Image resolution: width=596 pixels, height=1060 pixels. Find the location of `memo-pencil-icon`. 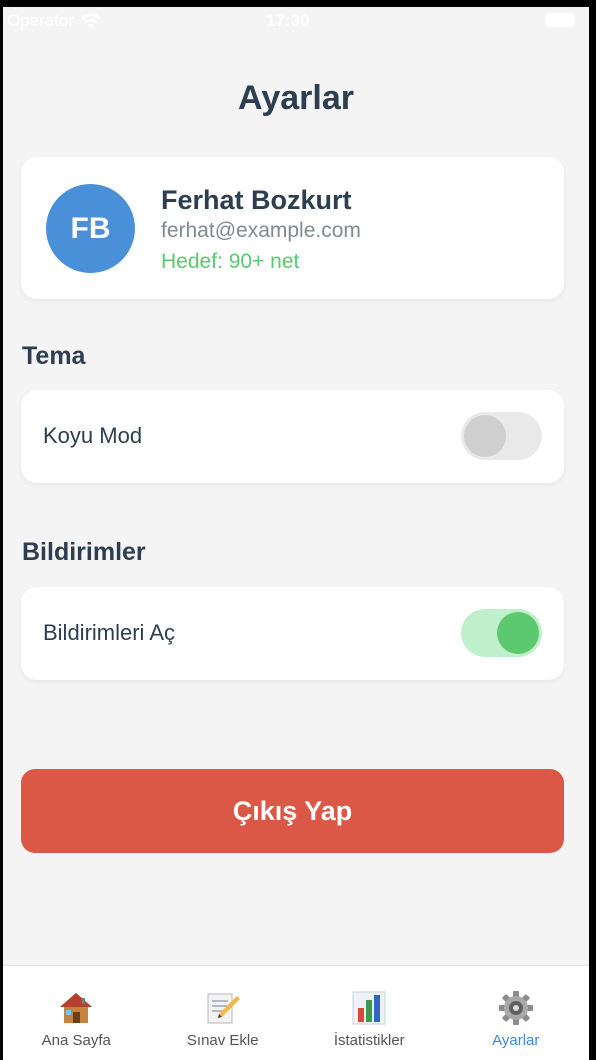

memo-pencil-icon is located at coordinates (223, 1008).